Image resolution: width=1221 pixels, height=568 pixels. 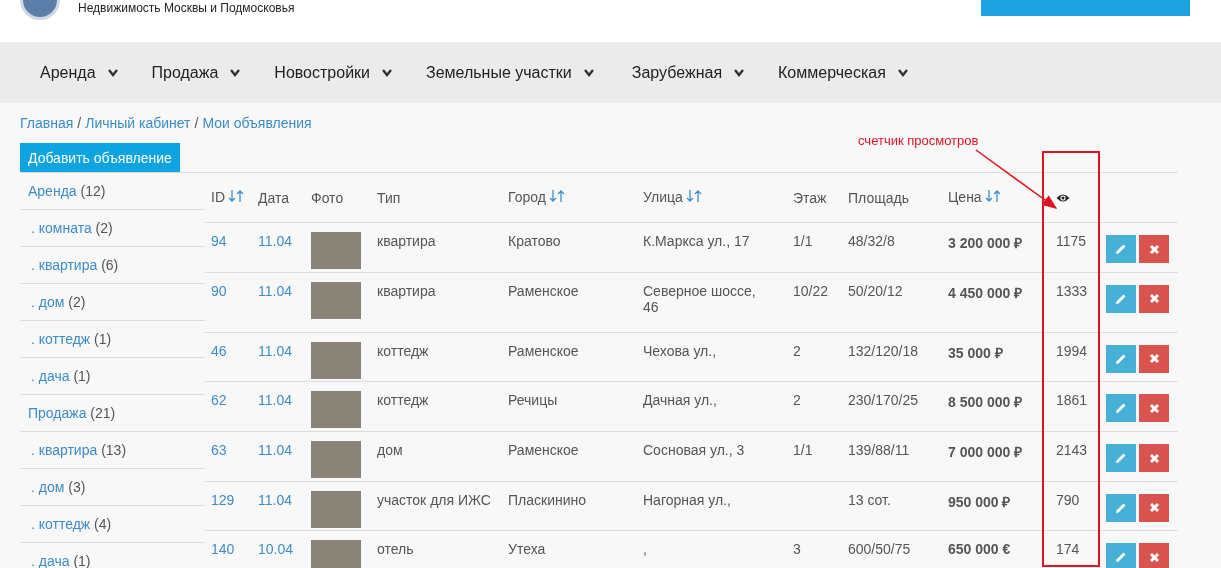 What do you see at coordinates (112, 413) in the screenshot?
I see `sidebar-item: Продажа (21)` at bounding box center [112, 413].